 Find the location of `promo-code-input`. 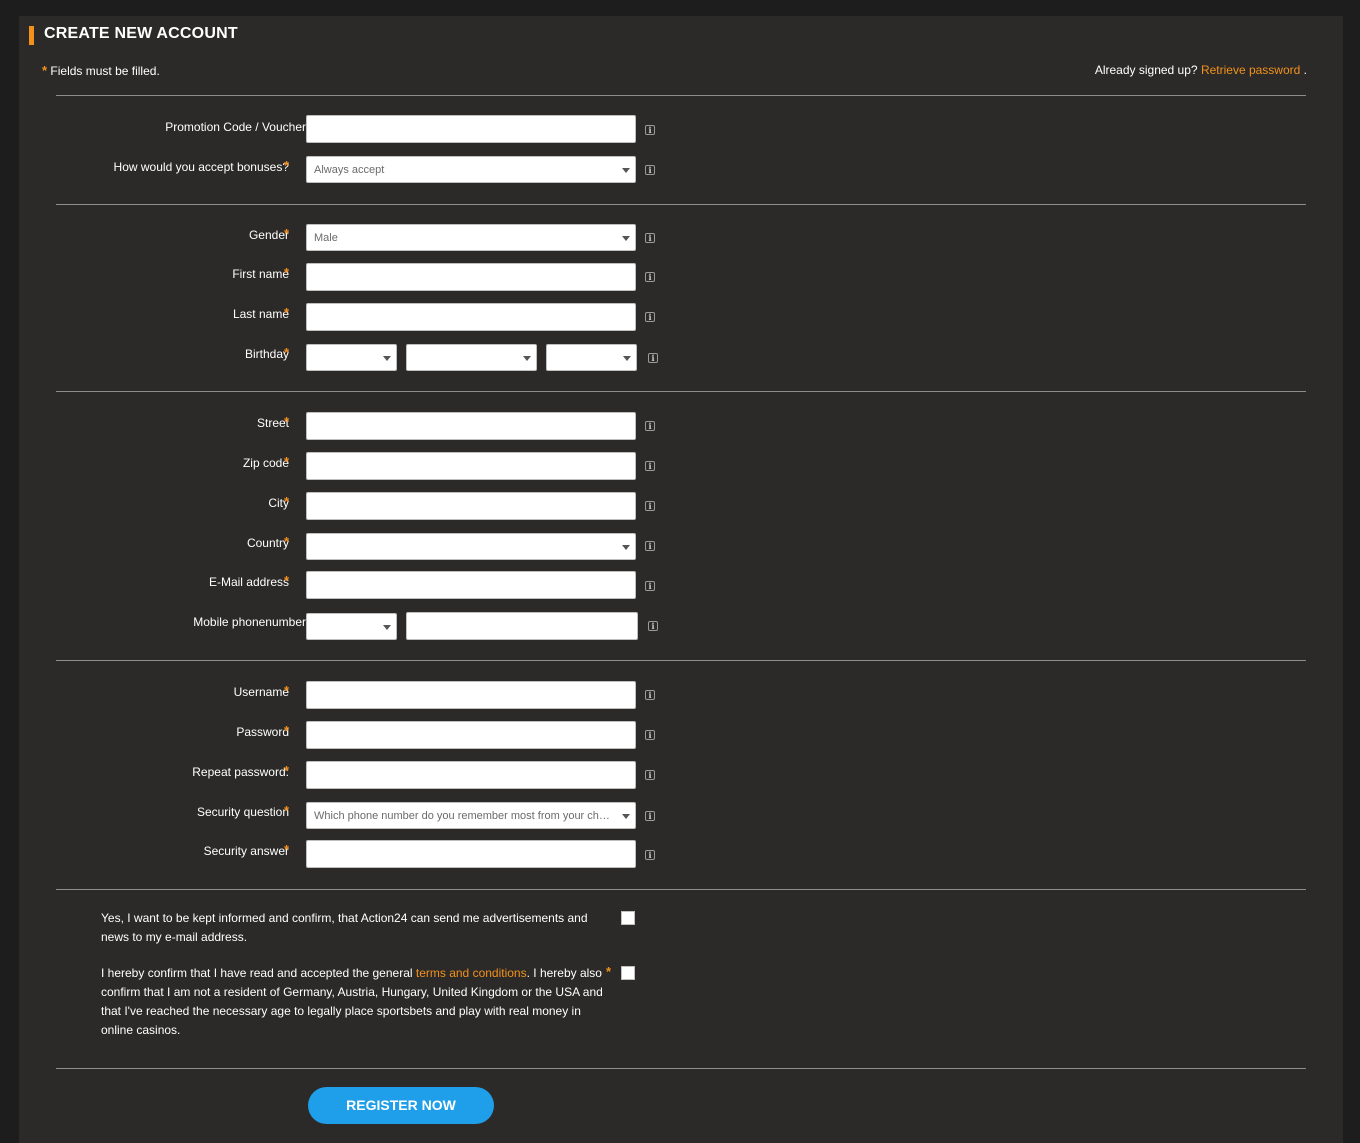

promo-code-input is located at coordinates (471, 129).